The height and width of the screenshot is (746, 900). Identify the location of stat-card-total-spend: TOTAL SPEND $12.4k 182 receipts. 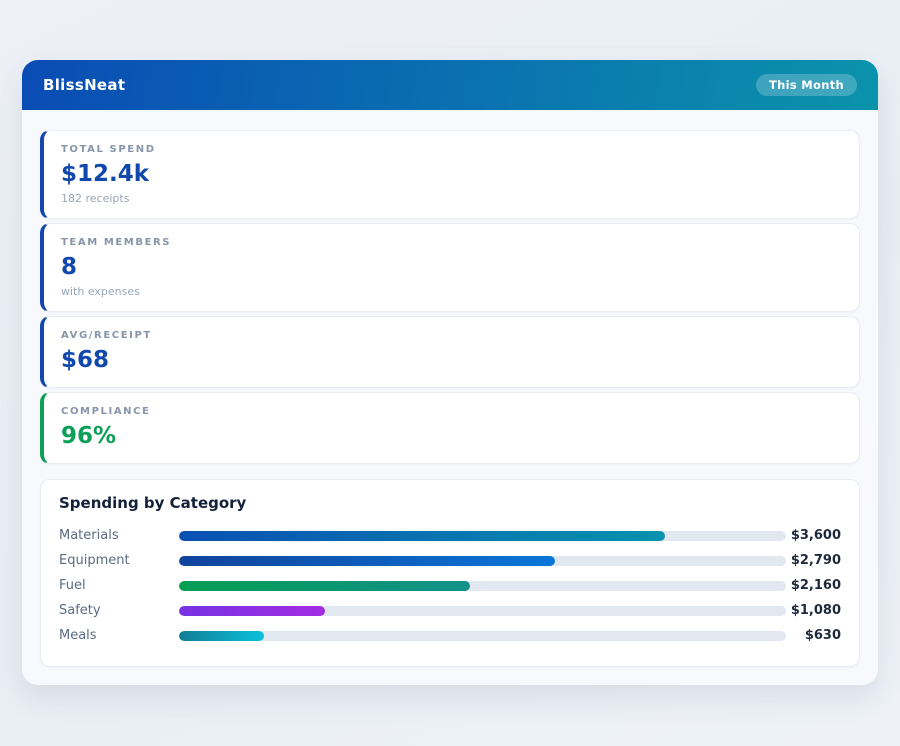
(450, 174).